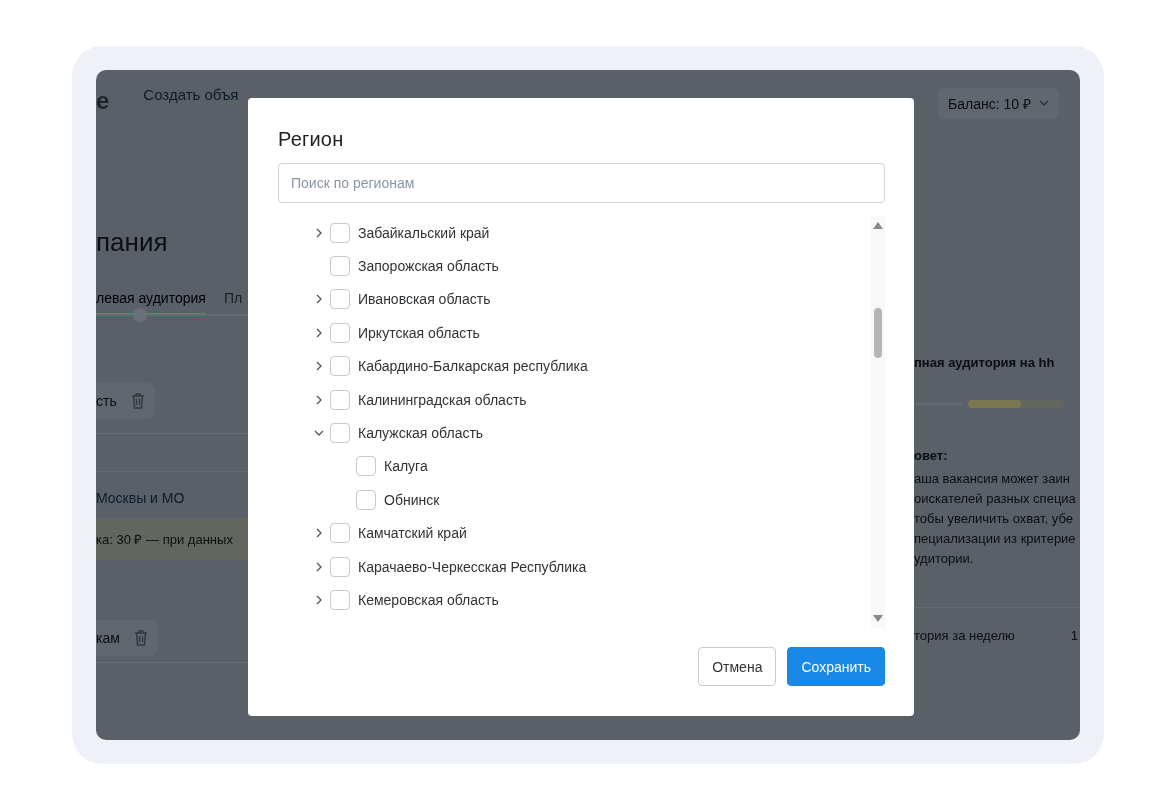  I want to click on region-label: Кемеровская область, so click(428, 600).